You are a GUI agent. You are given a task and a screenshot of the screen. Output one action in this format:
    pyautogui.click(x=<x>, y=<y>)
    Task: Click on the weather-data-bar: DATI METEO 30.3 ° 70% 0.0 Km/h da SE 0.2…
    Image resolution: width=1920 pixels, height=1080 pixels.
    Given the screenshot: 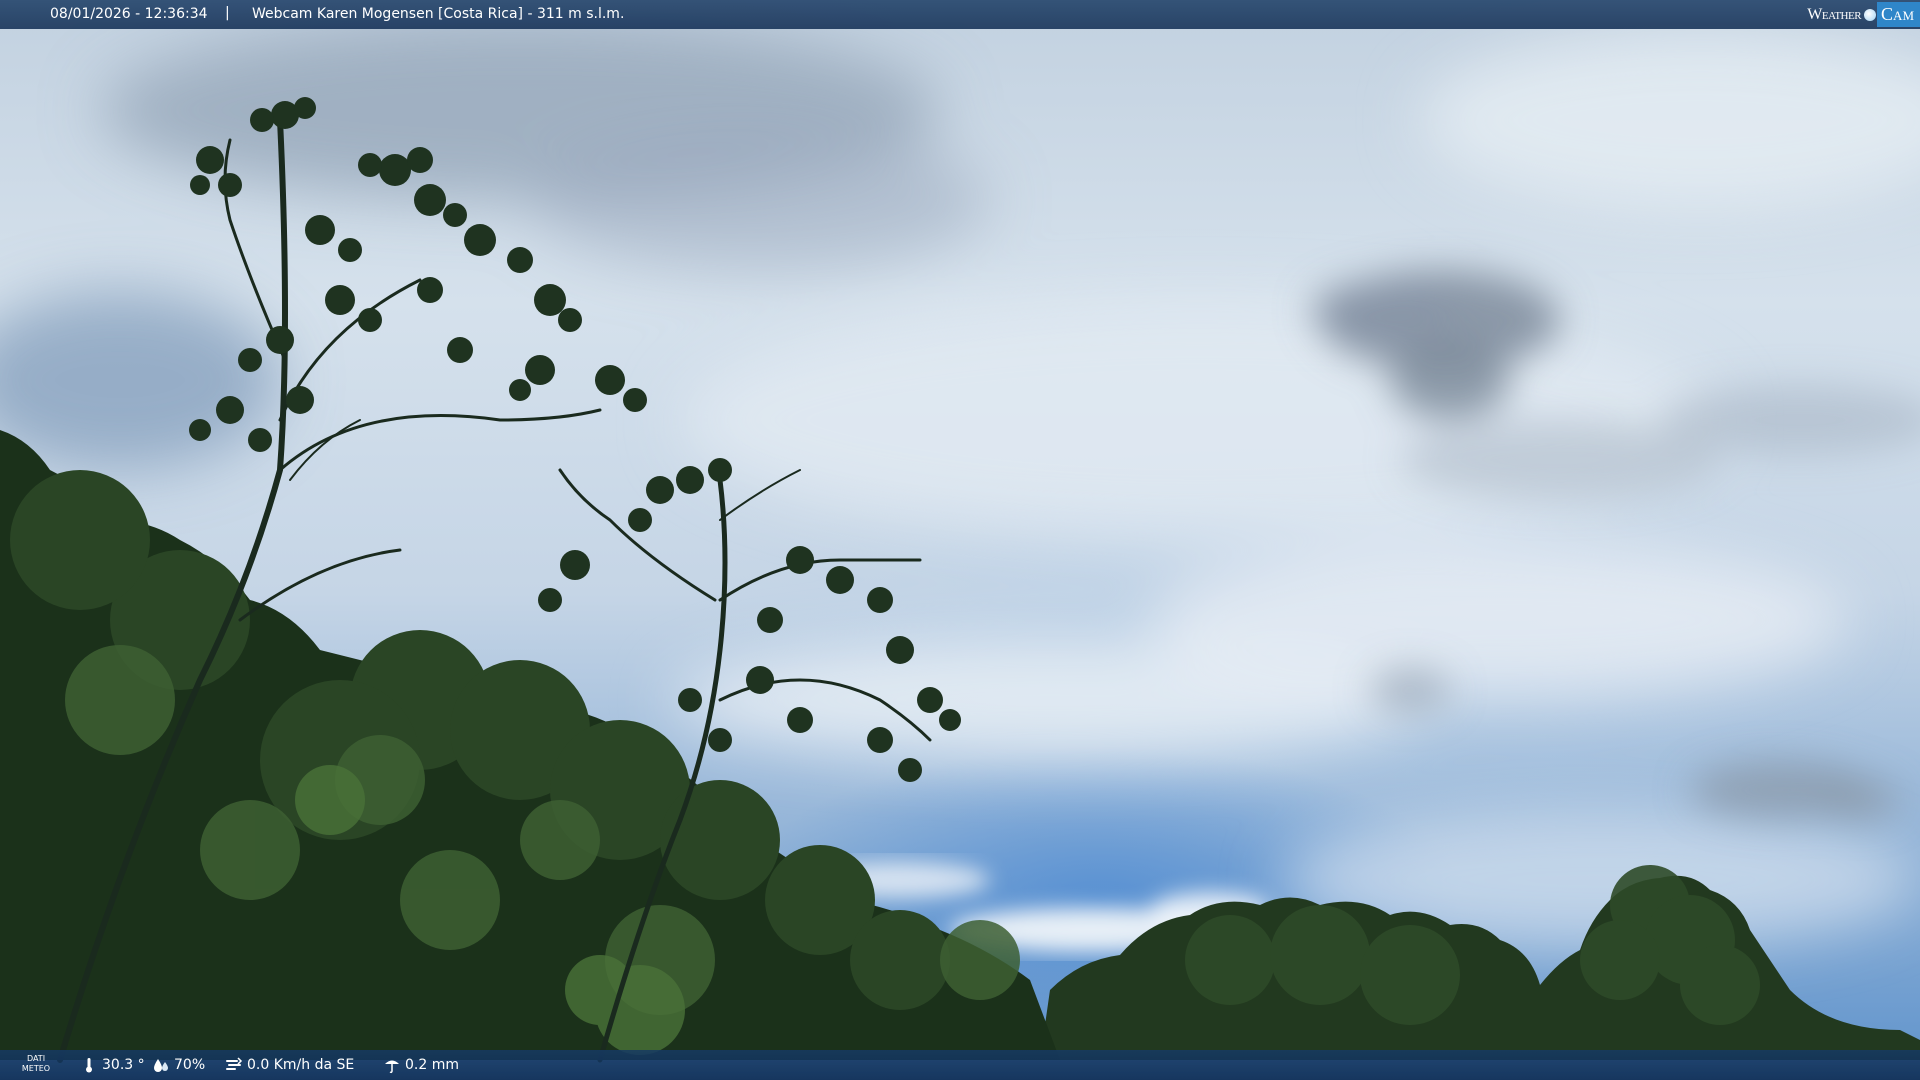 What is the action you would take?
    pyautogui.click(x=960, y=1065)
    